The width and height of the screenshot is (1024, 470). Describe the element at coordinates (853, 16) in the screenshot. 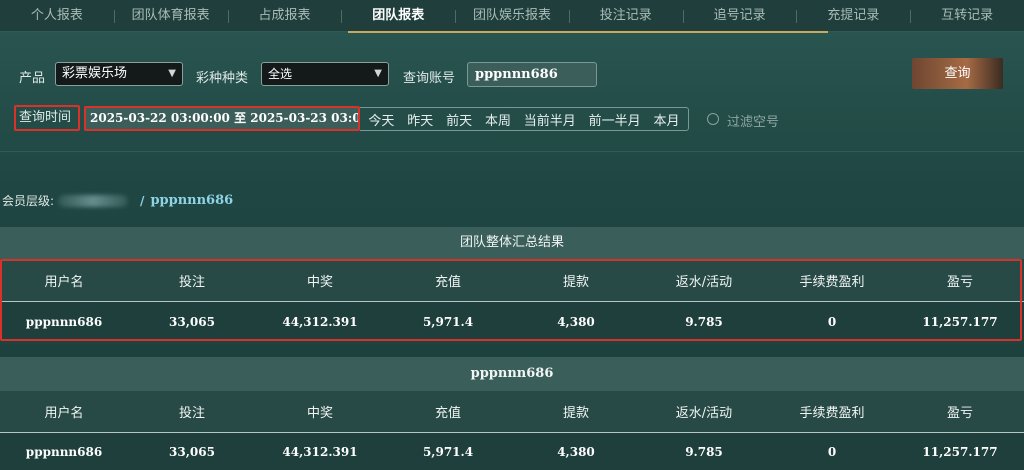

I see `tab-deposit-withdraw-records: 充提记录` at that location.